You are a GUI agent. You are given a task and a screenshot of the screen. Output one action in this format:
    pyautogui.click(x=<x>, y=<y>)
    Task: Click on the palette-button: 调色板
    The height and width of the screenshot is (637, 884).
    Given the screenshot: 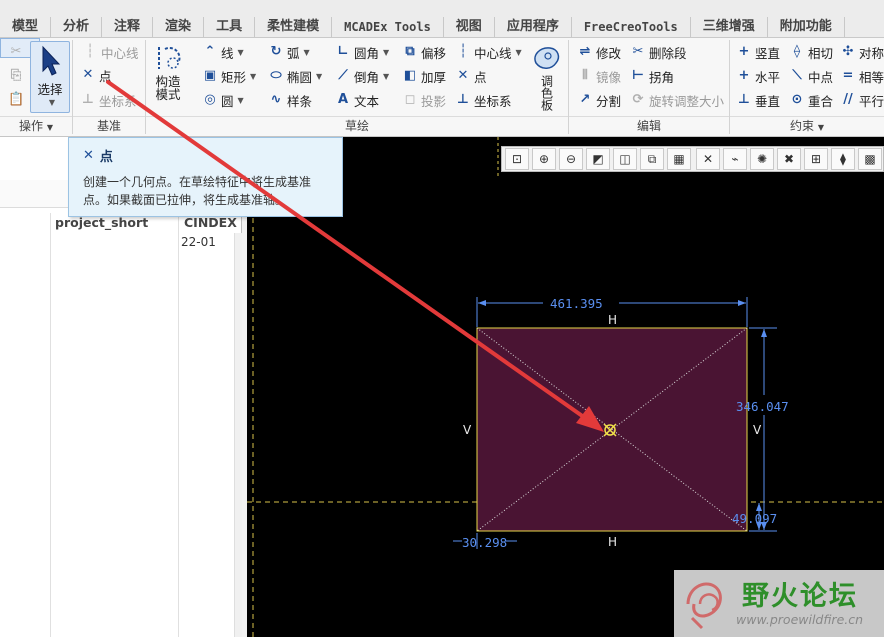 What is the action you would take?
    pyautogui.click(x=546, y=77)
    